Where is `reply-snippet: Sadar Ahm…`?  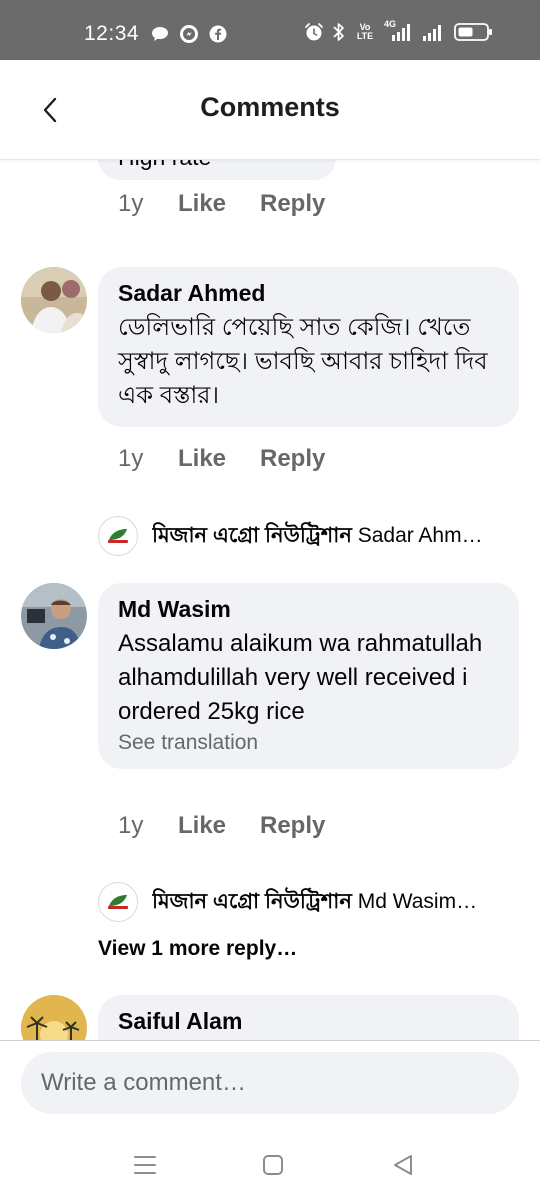 reply-snippet: Sadar Ahm… is located at coordinates (420, 535).